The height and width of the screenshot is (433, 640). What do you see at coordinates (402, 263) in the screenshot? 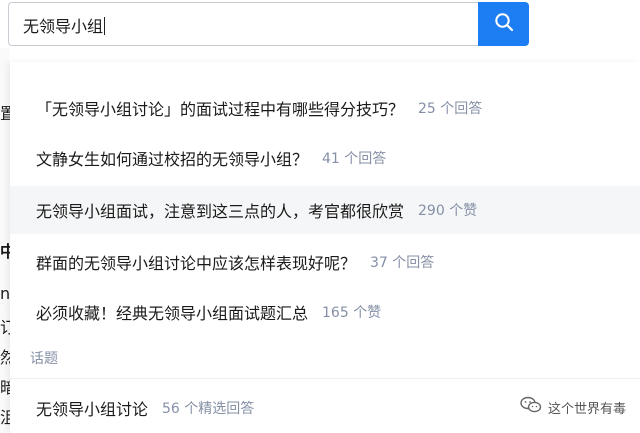
I see `suggestion-meta: 37 个回答` at bounding box center [402, 263].